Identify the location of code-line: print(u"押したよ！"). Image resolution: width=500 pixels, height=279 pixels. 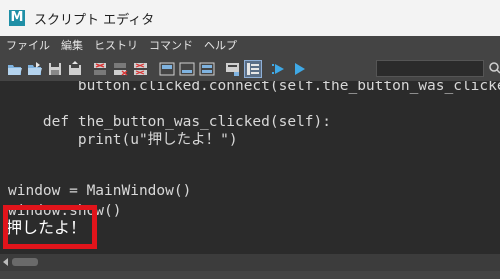
(123, 140).